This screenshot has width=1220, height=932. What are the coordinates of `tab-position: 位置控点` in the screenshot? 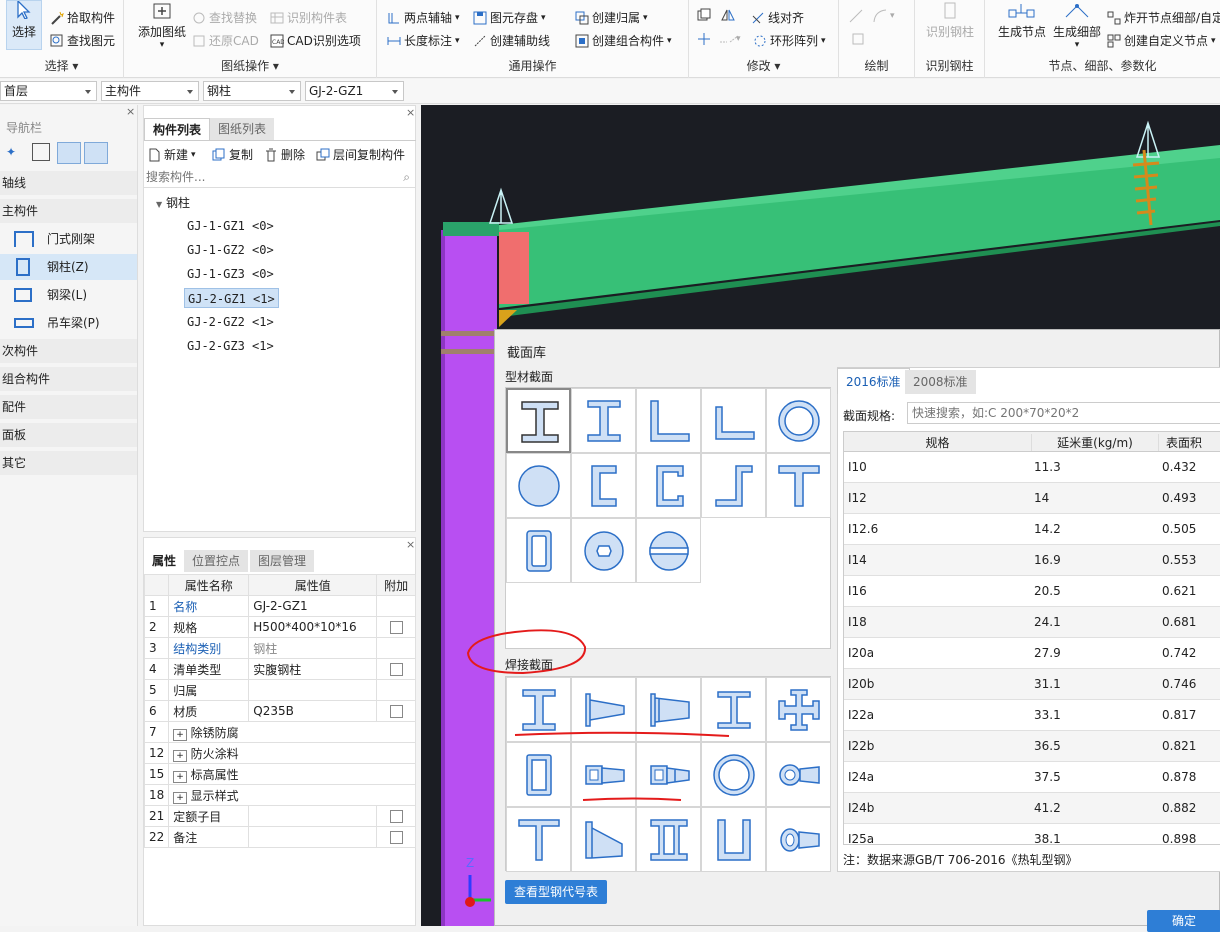 It's located at (216, 561).